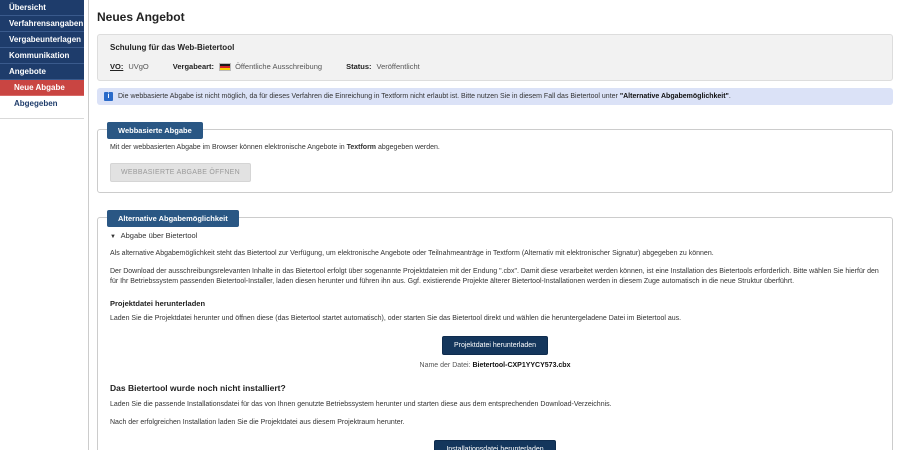 This screenshot has width=900, height=450. Describe the element at coordinates (495, 345) in the screenshot. I see `download-project-file-button: Projektdatei herunterladen` at that location.